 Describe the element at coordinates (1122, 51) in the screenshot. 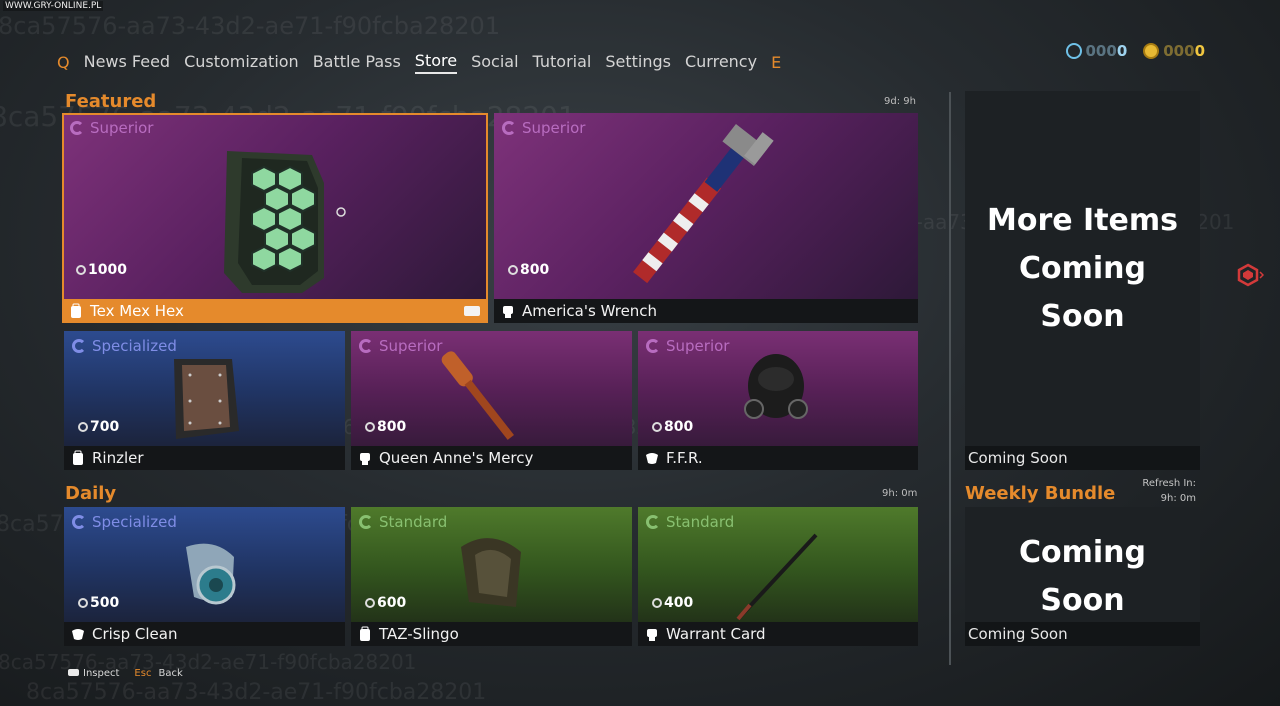

I see `credits-value: 0` at that location.